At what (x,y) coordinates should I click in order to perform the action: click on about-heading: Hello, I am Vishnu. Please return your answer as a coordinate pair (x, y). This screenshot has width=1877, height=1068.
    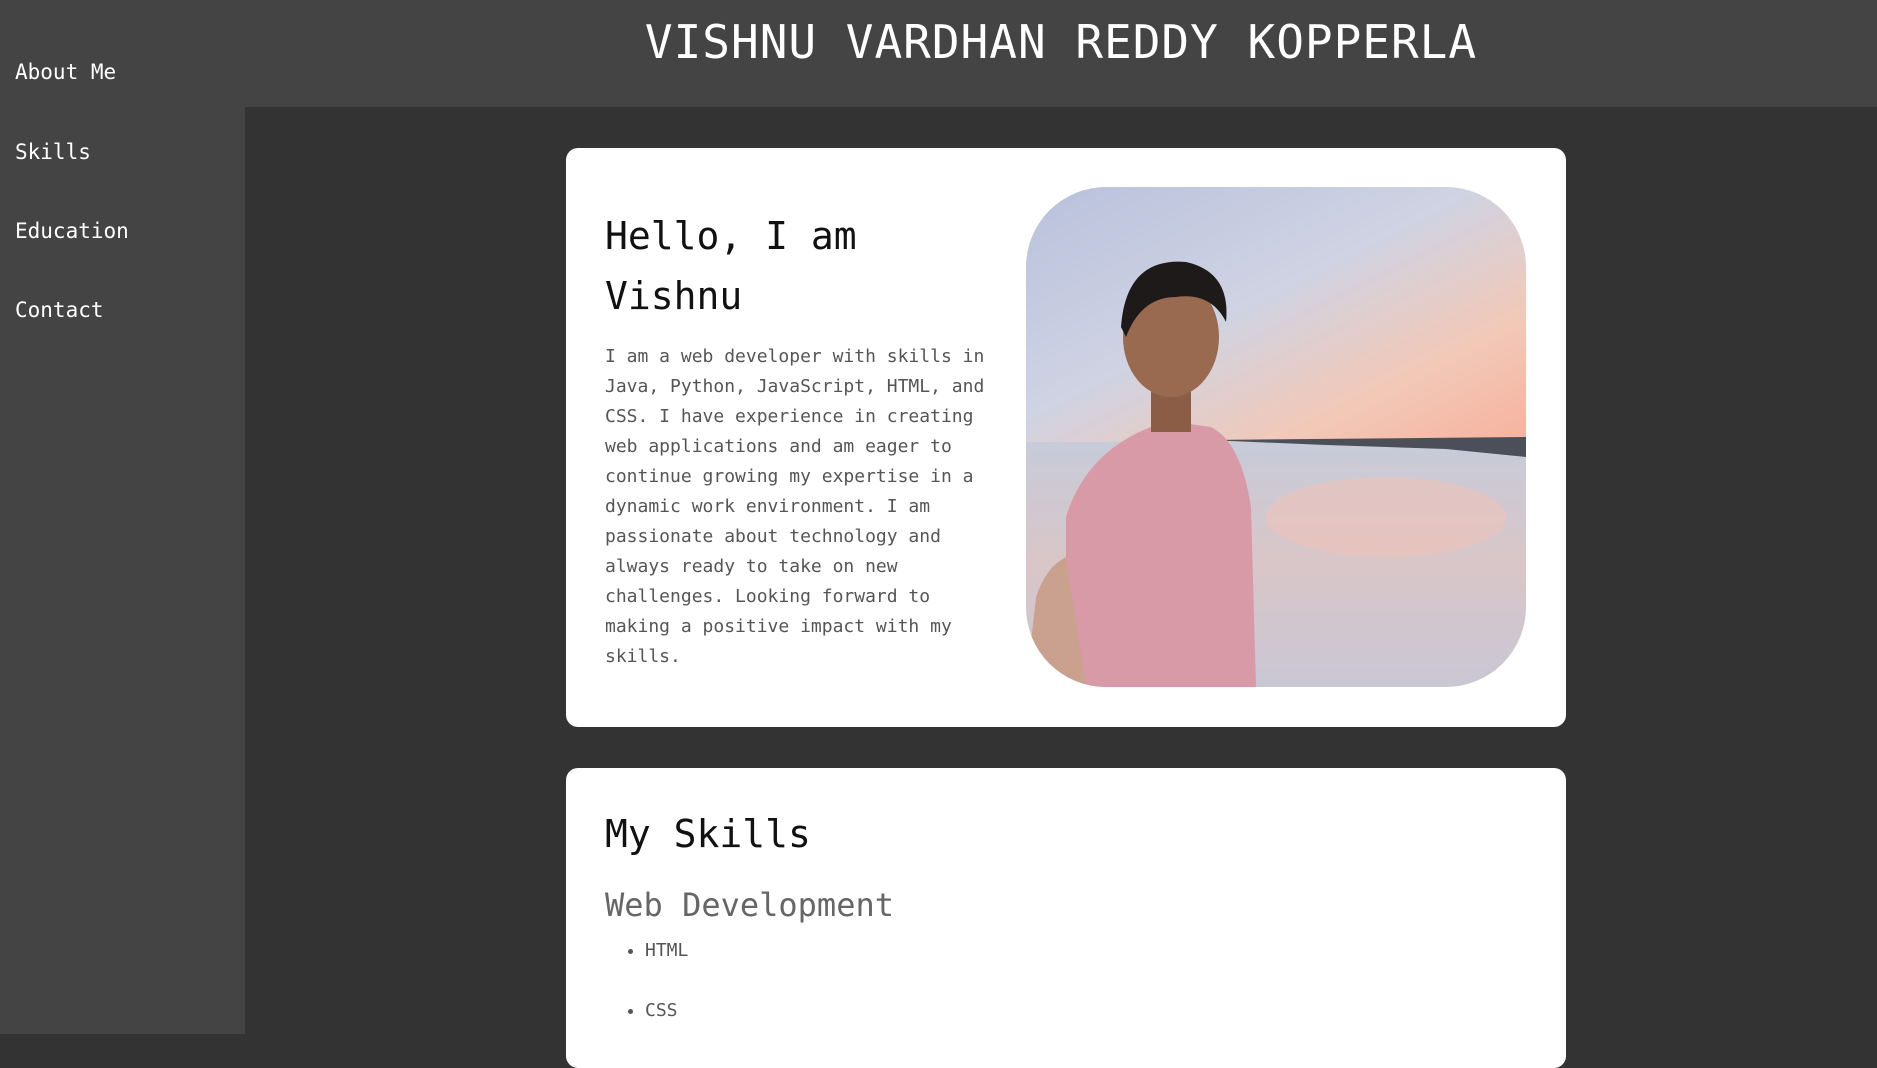
    Looking at the image, I should click on (731, 266).